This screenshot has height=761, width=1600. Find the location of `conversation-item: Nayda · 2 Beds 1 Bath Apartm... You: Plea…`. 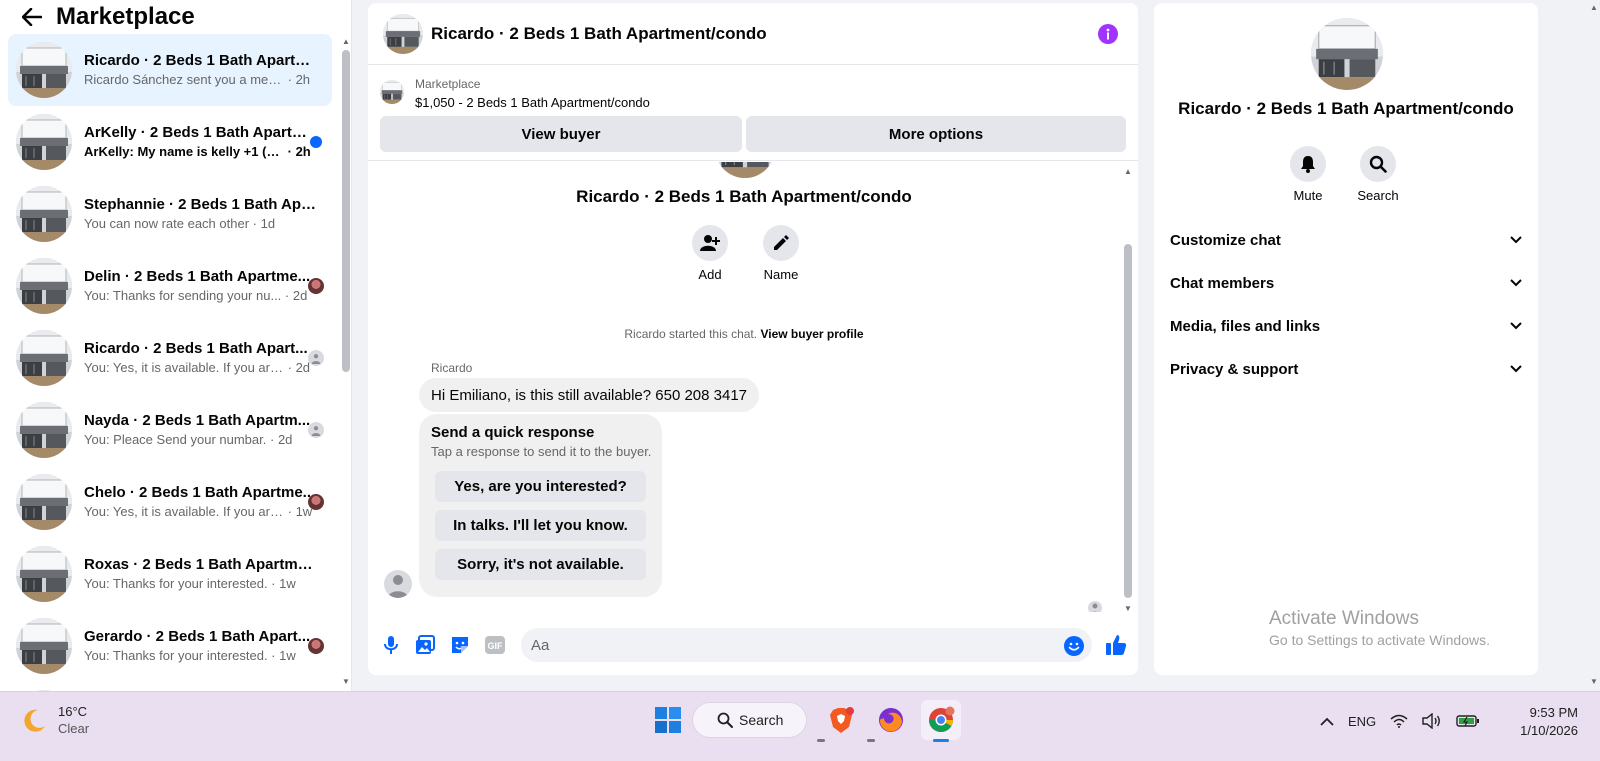

conversation-item: Nayda · 2 Beds 1 Bath Apartm... You: Plea… is located at coordinates (170, 430).